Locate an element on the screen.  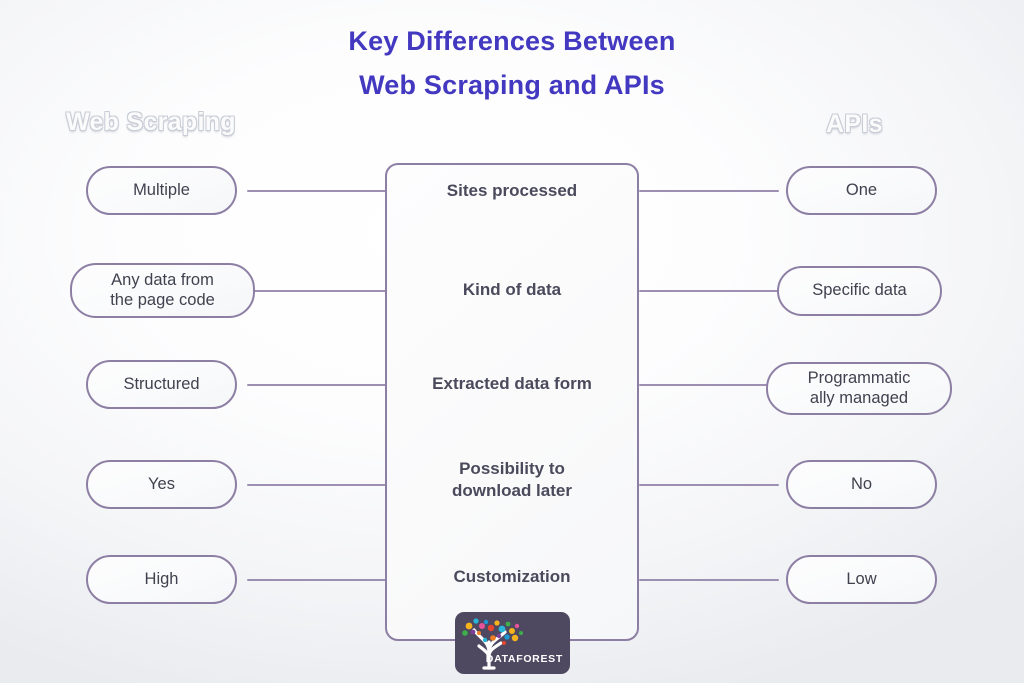
pill-web-scraping-5: High is located at coordinates (161, 579).